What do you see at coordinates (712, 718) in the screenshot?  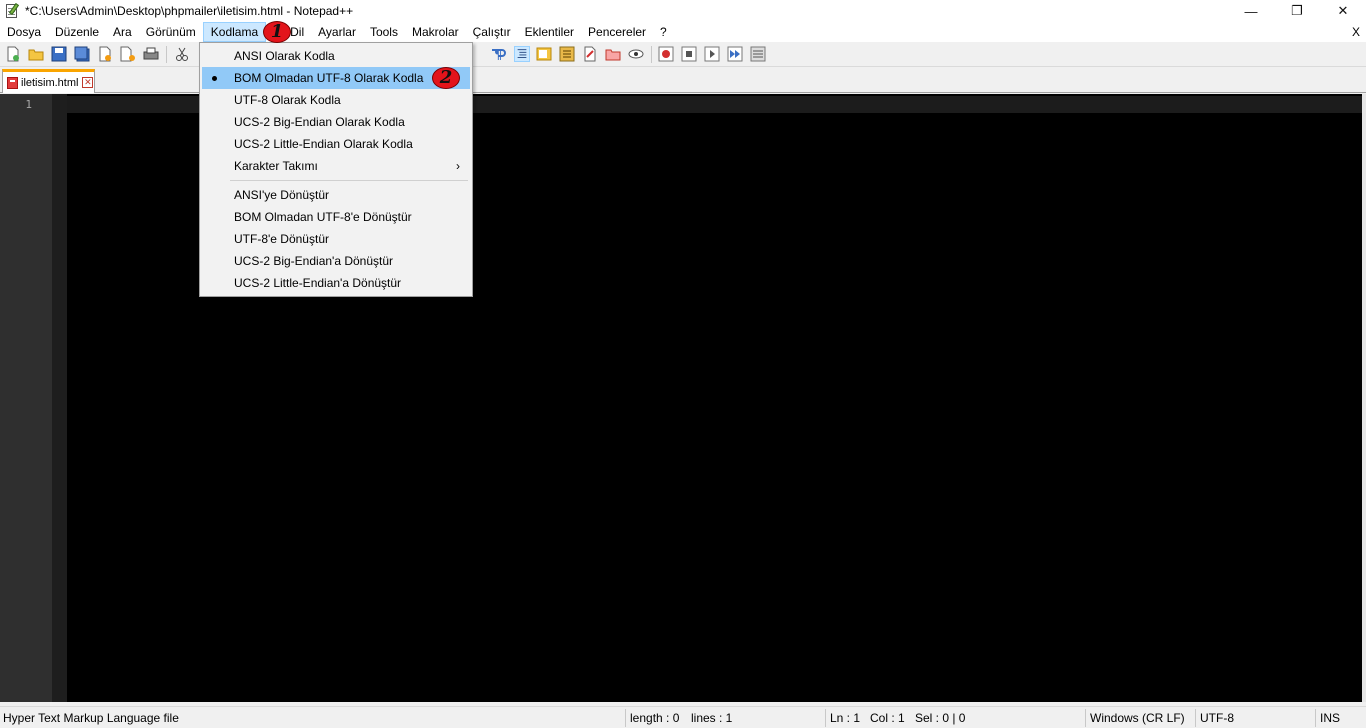 I see `status-lines: lines : 1` at bounding box center [712, 718].